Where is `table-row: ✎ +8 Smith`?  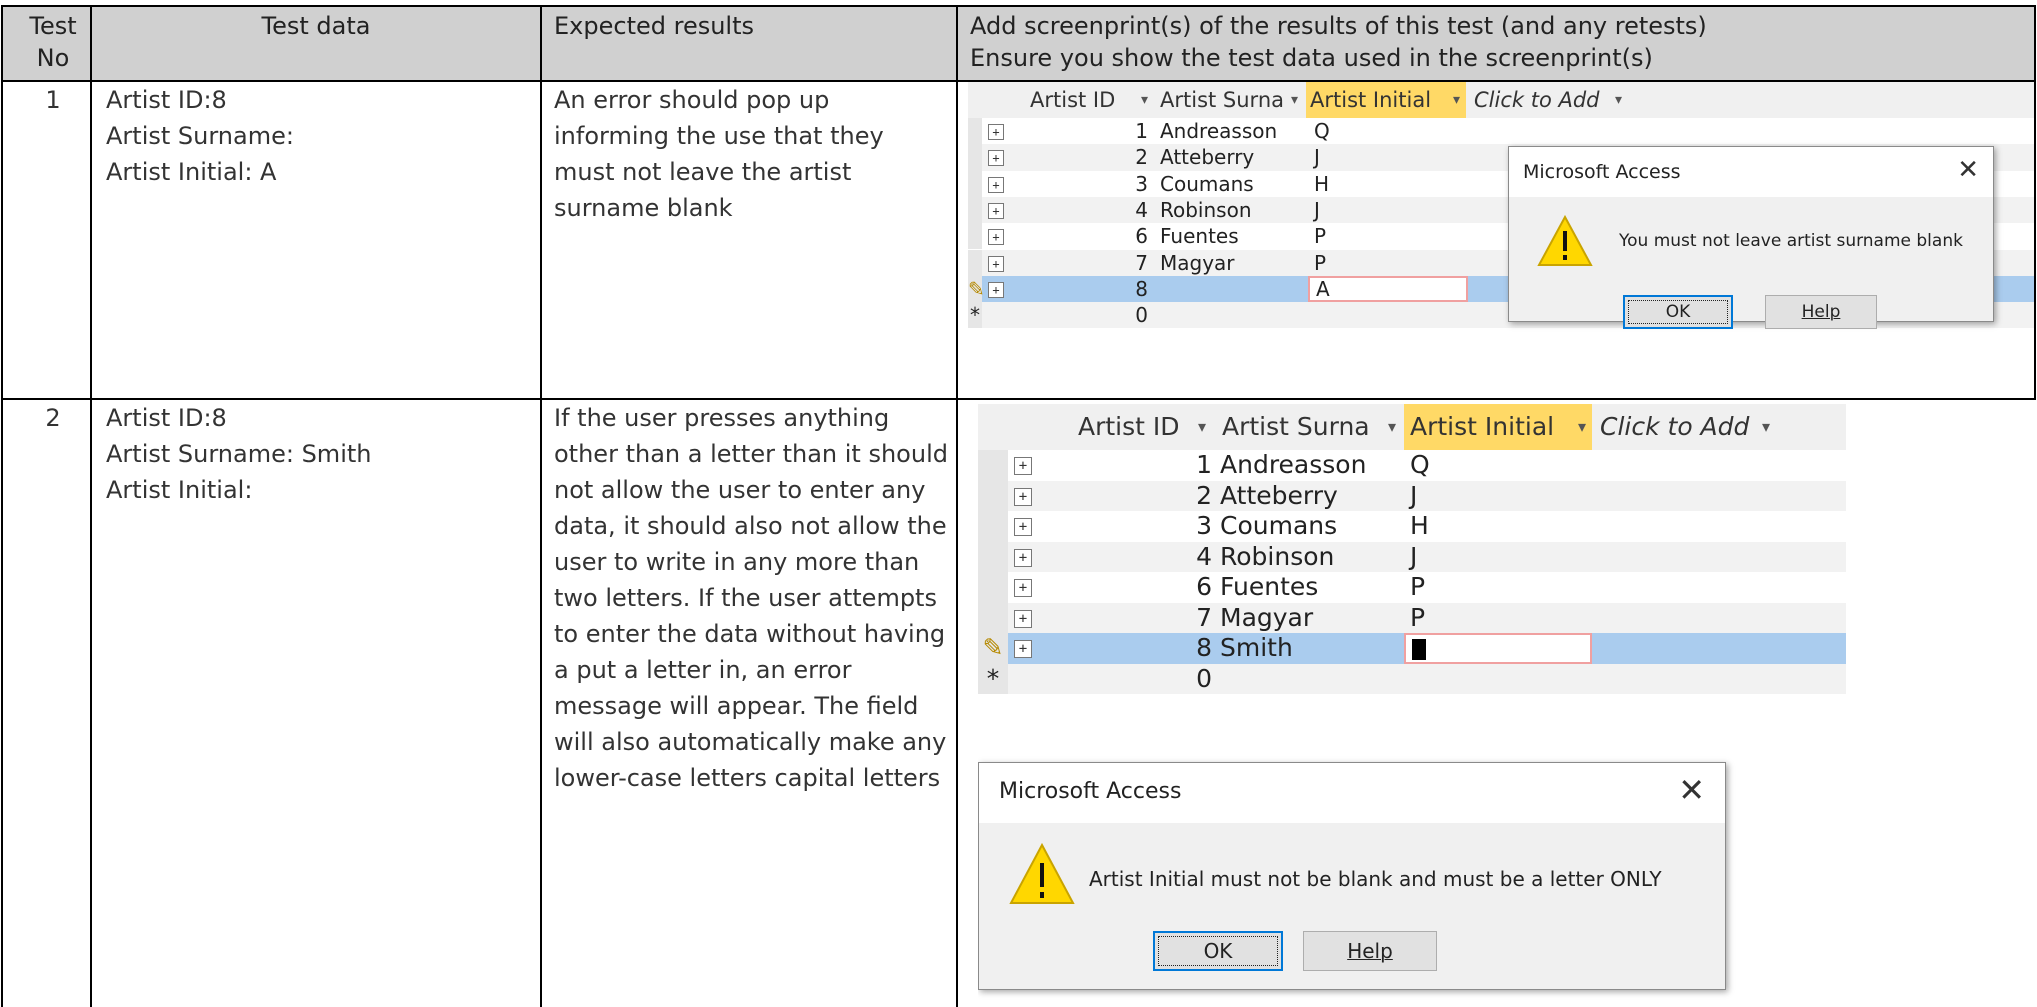
table-row: ✎ +8 Smith is located at coordinates (1412, 648).